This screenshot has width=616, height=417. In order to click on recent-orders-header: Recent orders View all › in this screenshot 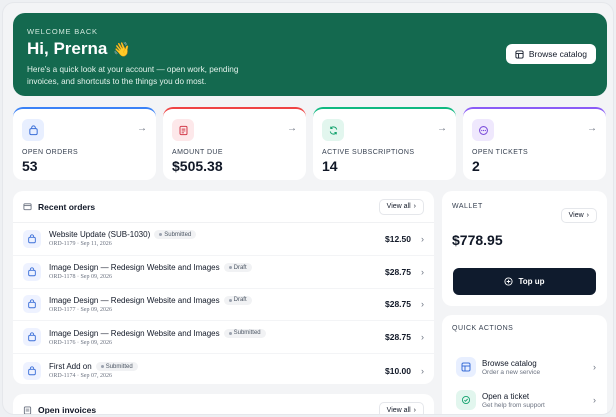, I will do `click(223, 207)`.